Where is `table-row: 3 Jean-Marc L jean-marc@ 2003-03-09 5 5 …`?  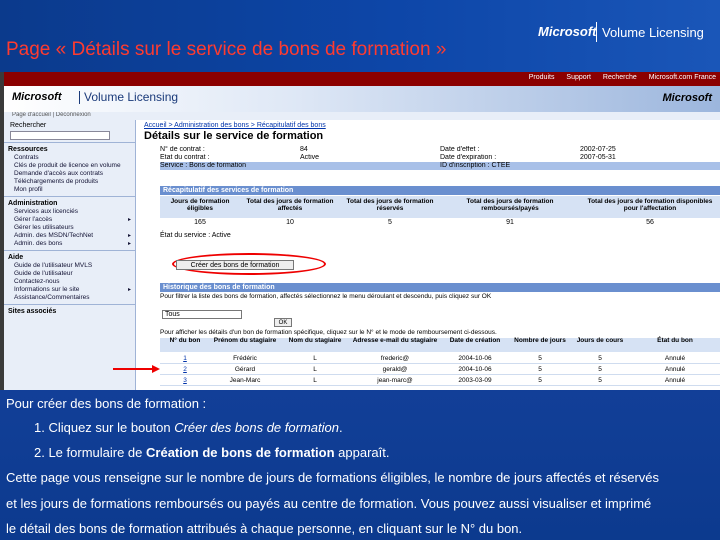
table-row: 3 Jean-Marc L jean-marc@ 2003-03-09 5 5 … is located at coordinates (440, 381).